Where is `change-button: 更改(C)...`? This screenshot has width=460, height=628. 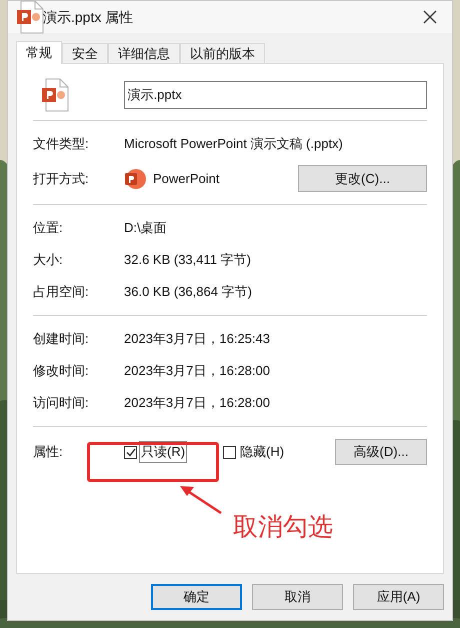 change-button: 更改(C)... is located at coordinates (362, 178).